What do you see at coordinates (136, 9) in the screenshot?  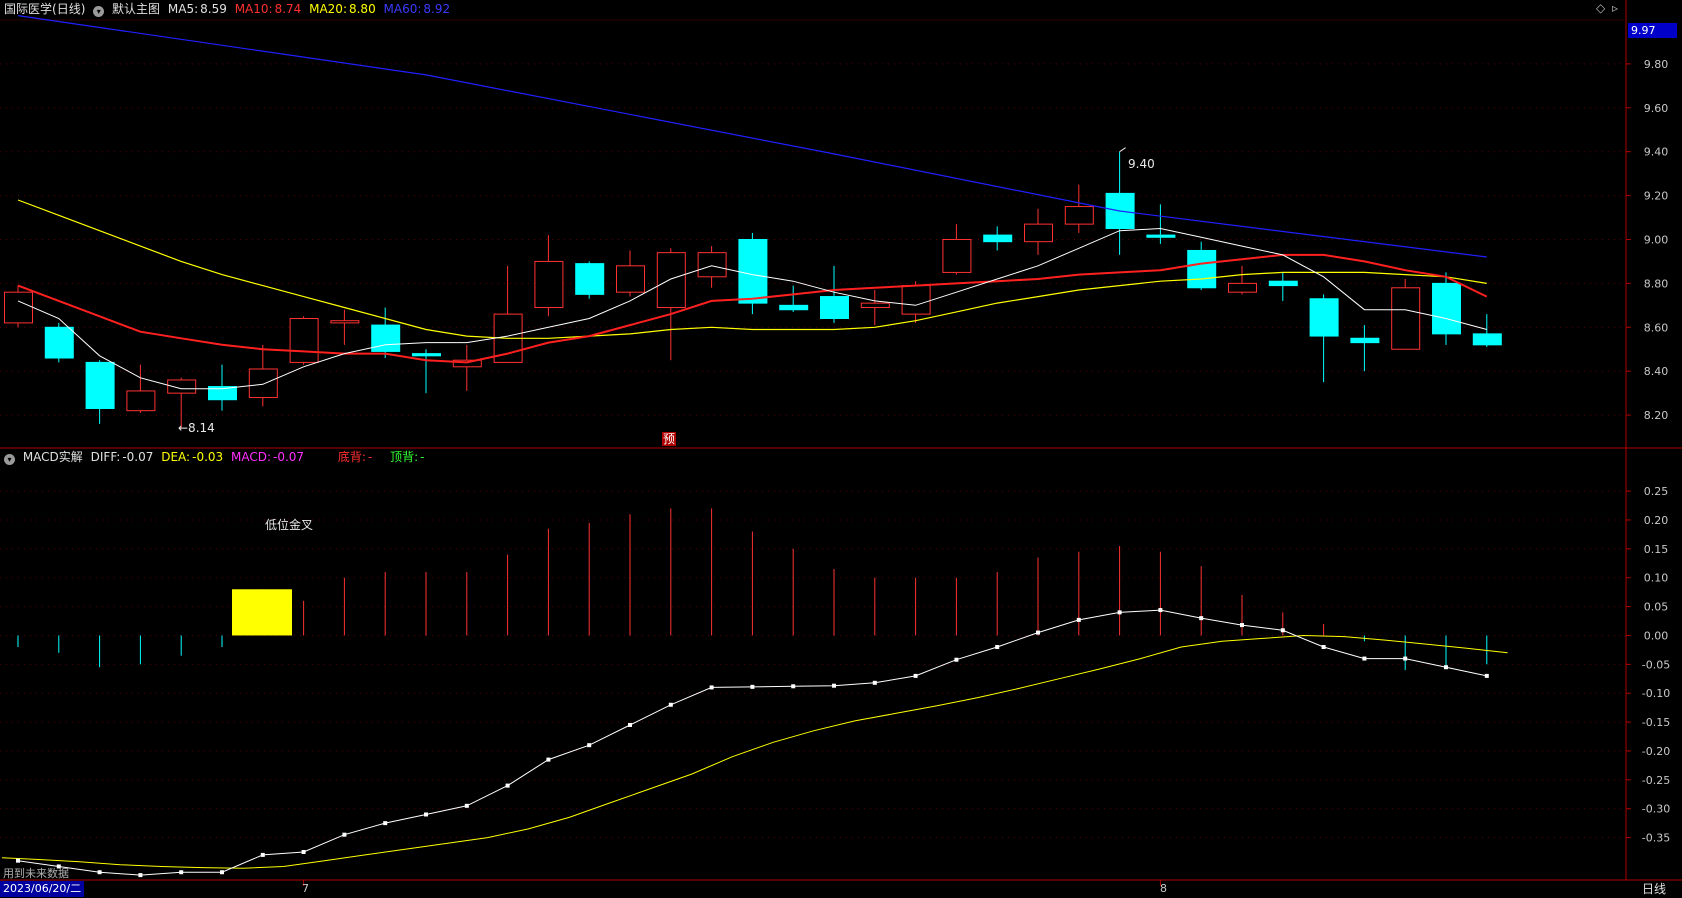 I see `main-chart-name: 默认主图` at bounding box center [136, 9].